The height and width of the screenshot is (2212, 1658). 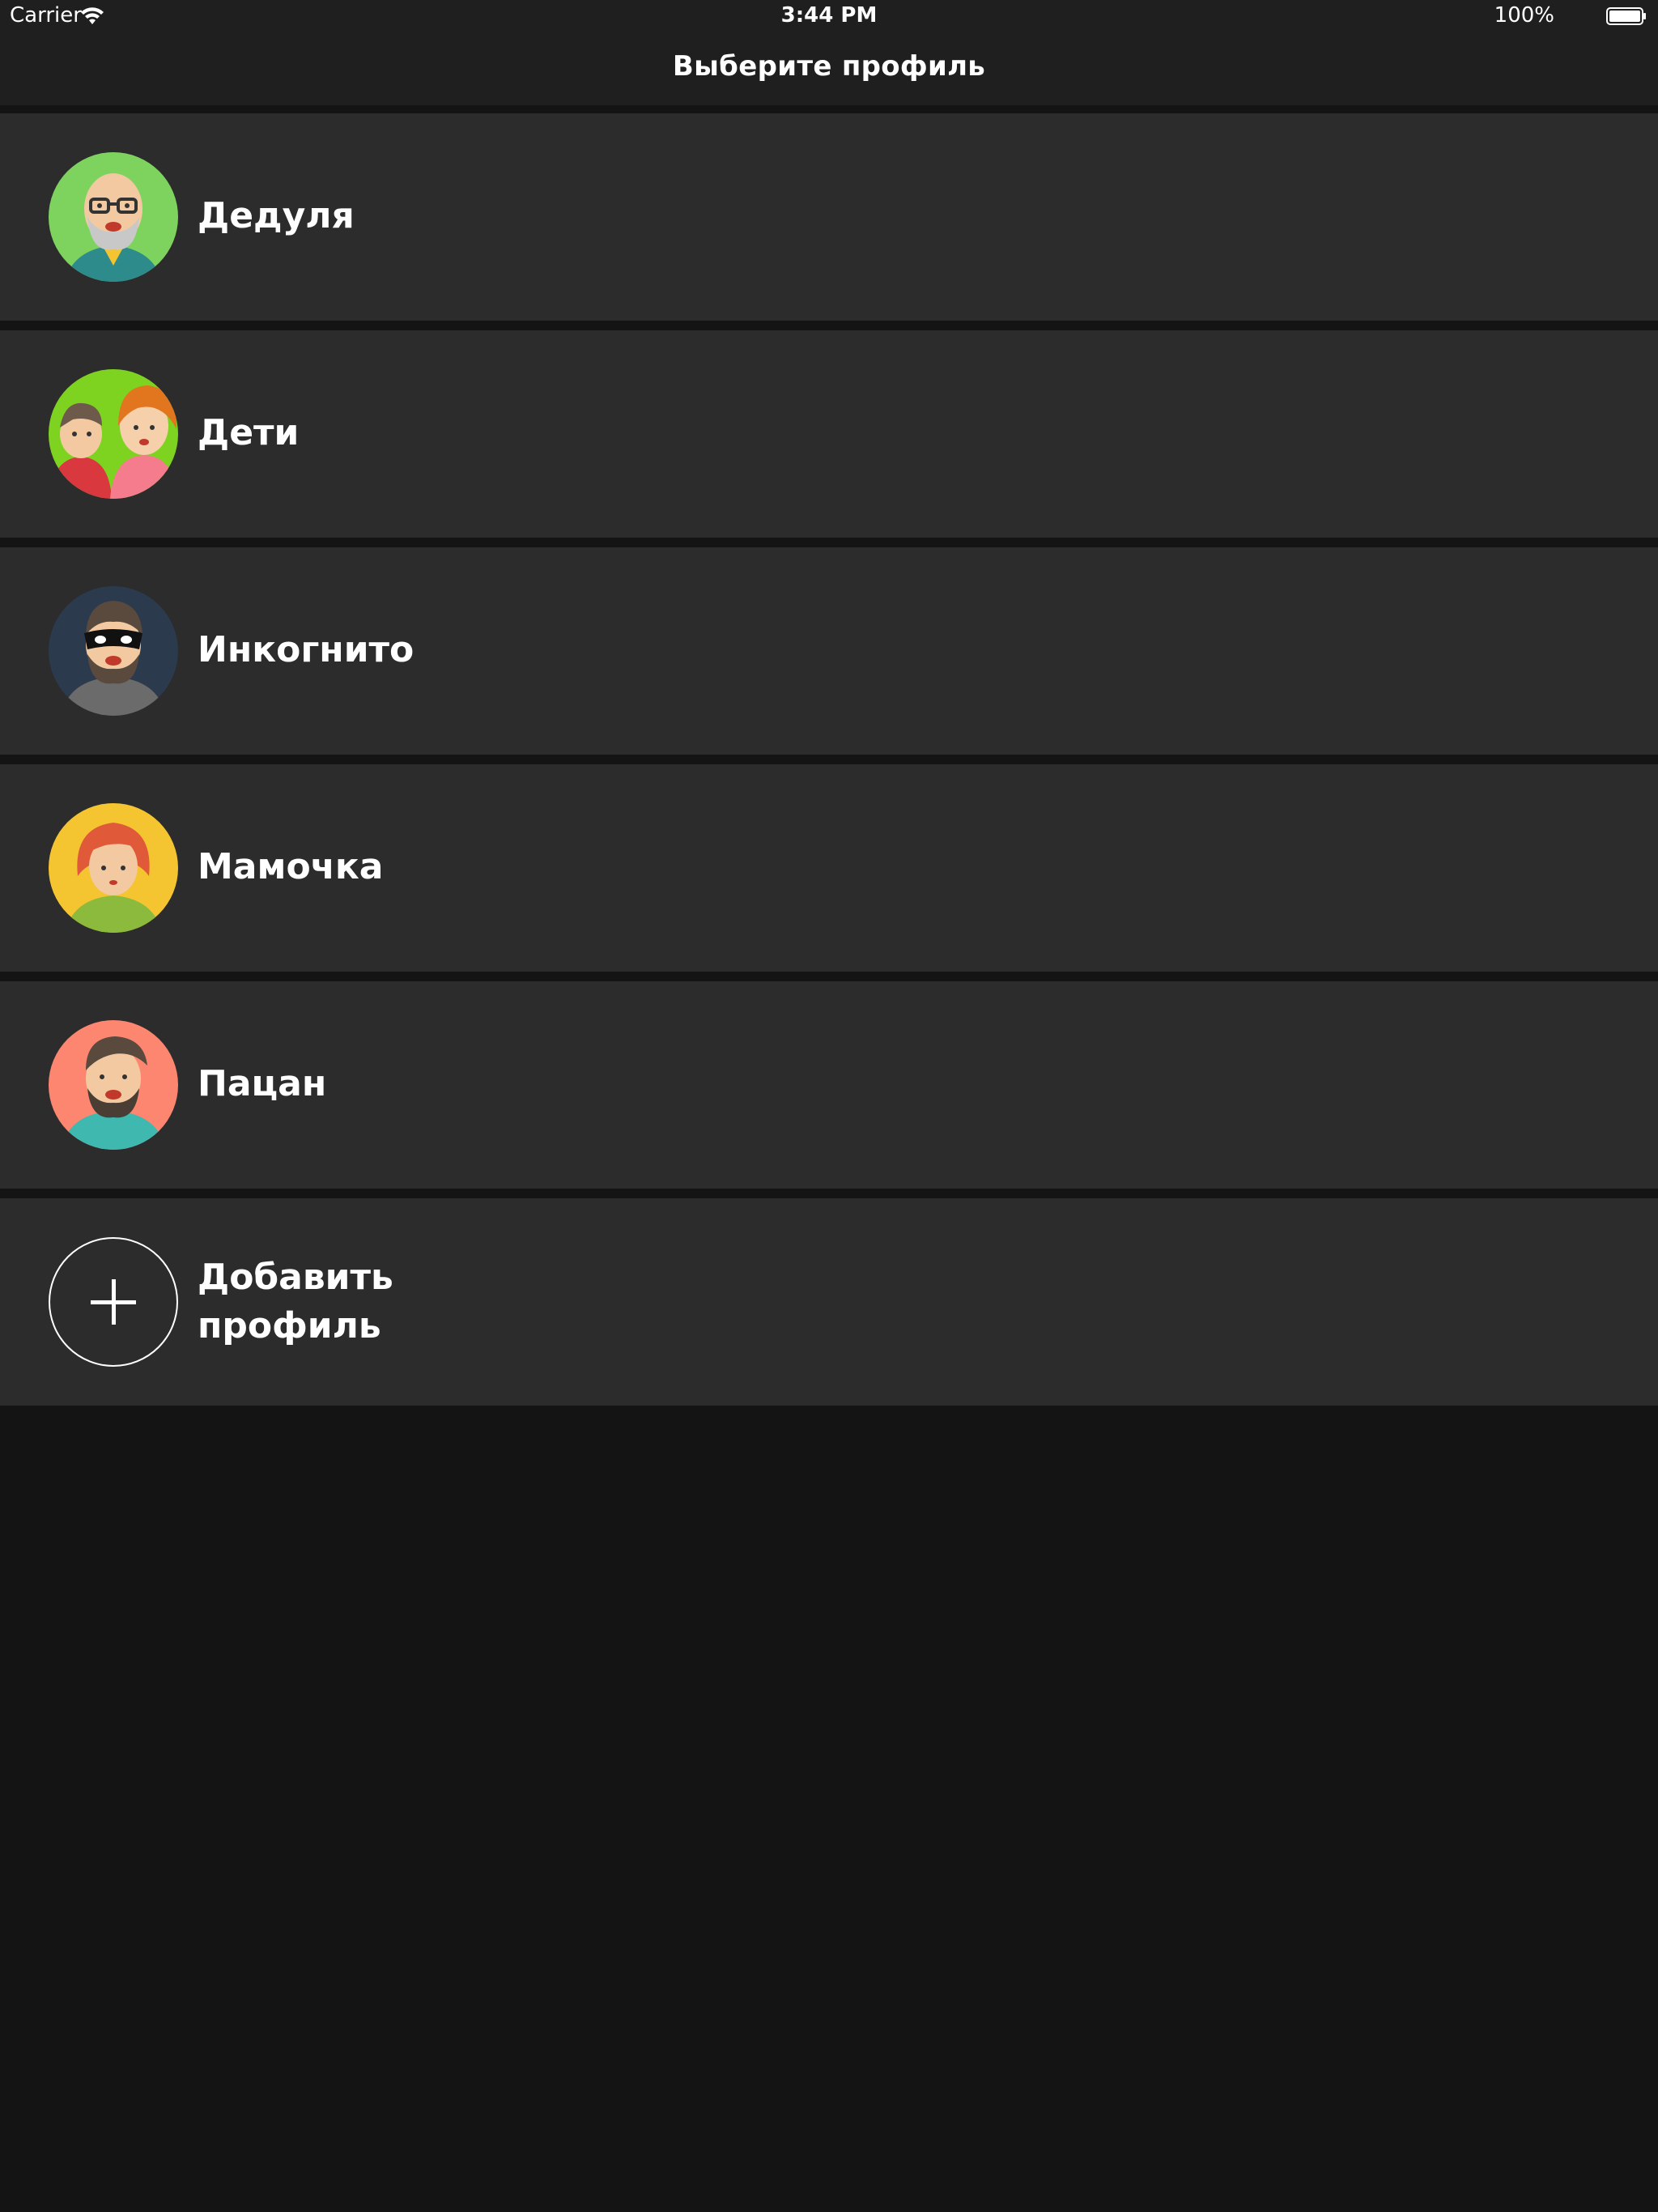 What do you see at coordinates (1626, 16) in the screenshot?
I see `battery-icon` at bounding box center [1626, 16].